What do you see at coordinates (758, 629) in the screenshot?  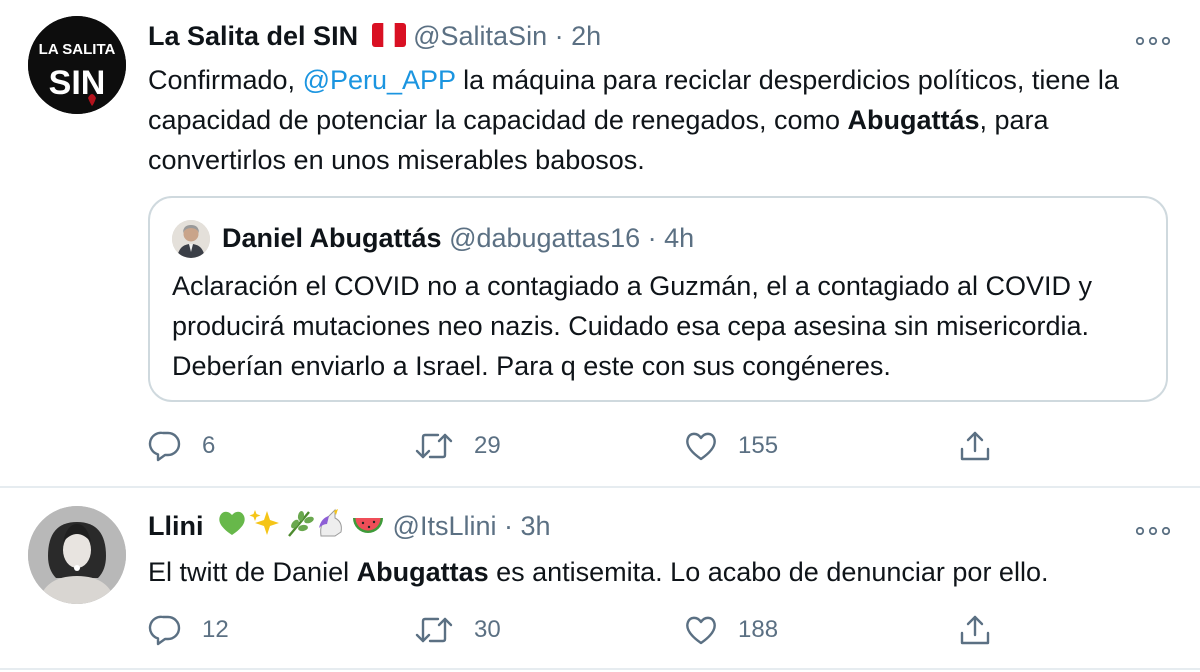 I see `like-count: 188` at bounding box center [758, 629].